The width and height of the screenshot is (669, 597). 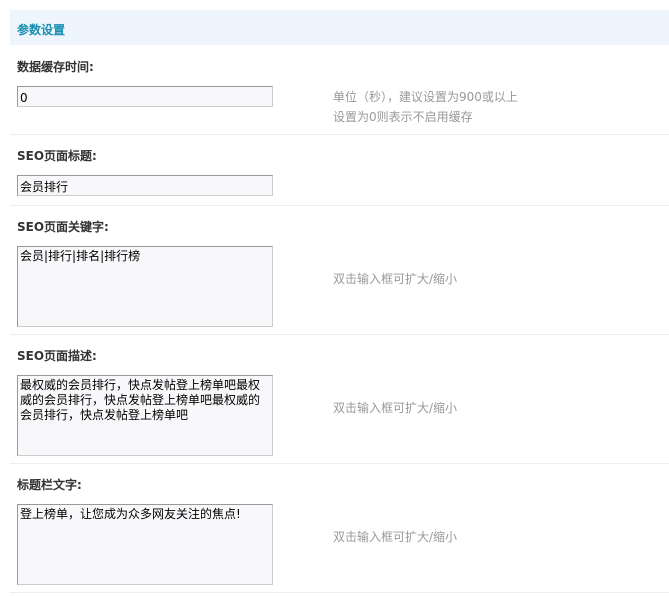 I want to click on field-seo-title: SEO页面标题:, so click(x=339, y=170).